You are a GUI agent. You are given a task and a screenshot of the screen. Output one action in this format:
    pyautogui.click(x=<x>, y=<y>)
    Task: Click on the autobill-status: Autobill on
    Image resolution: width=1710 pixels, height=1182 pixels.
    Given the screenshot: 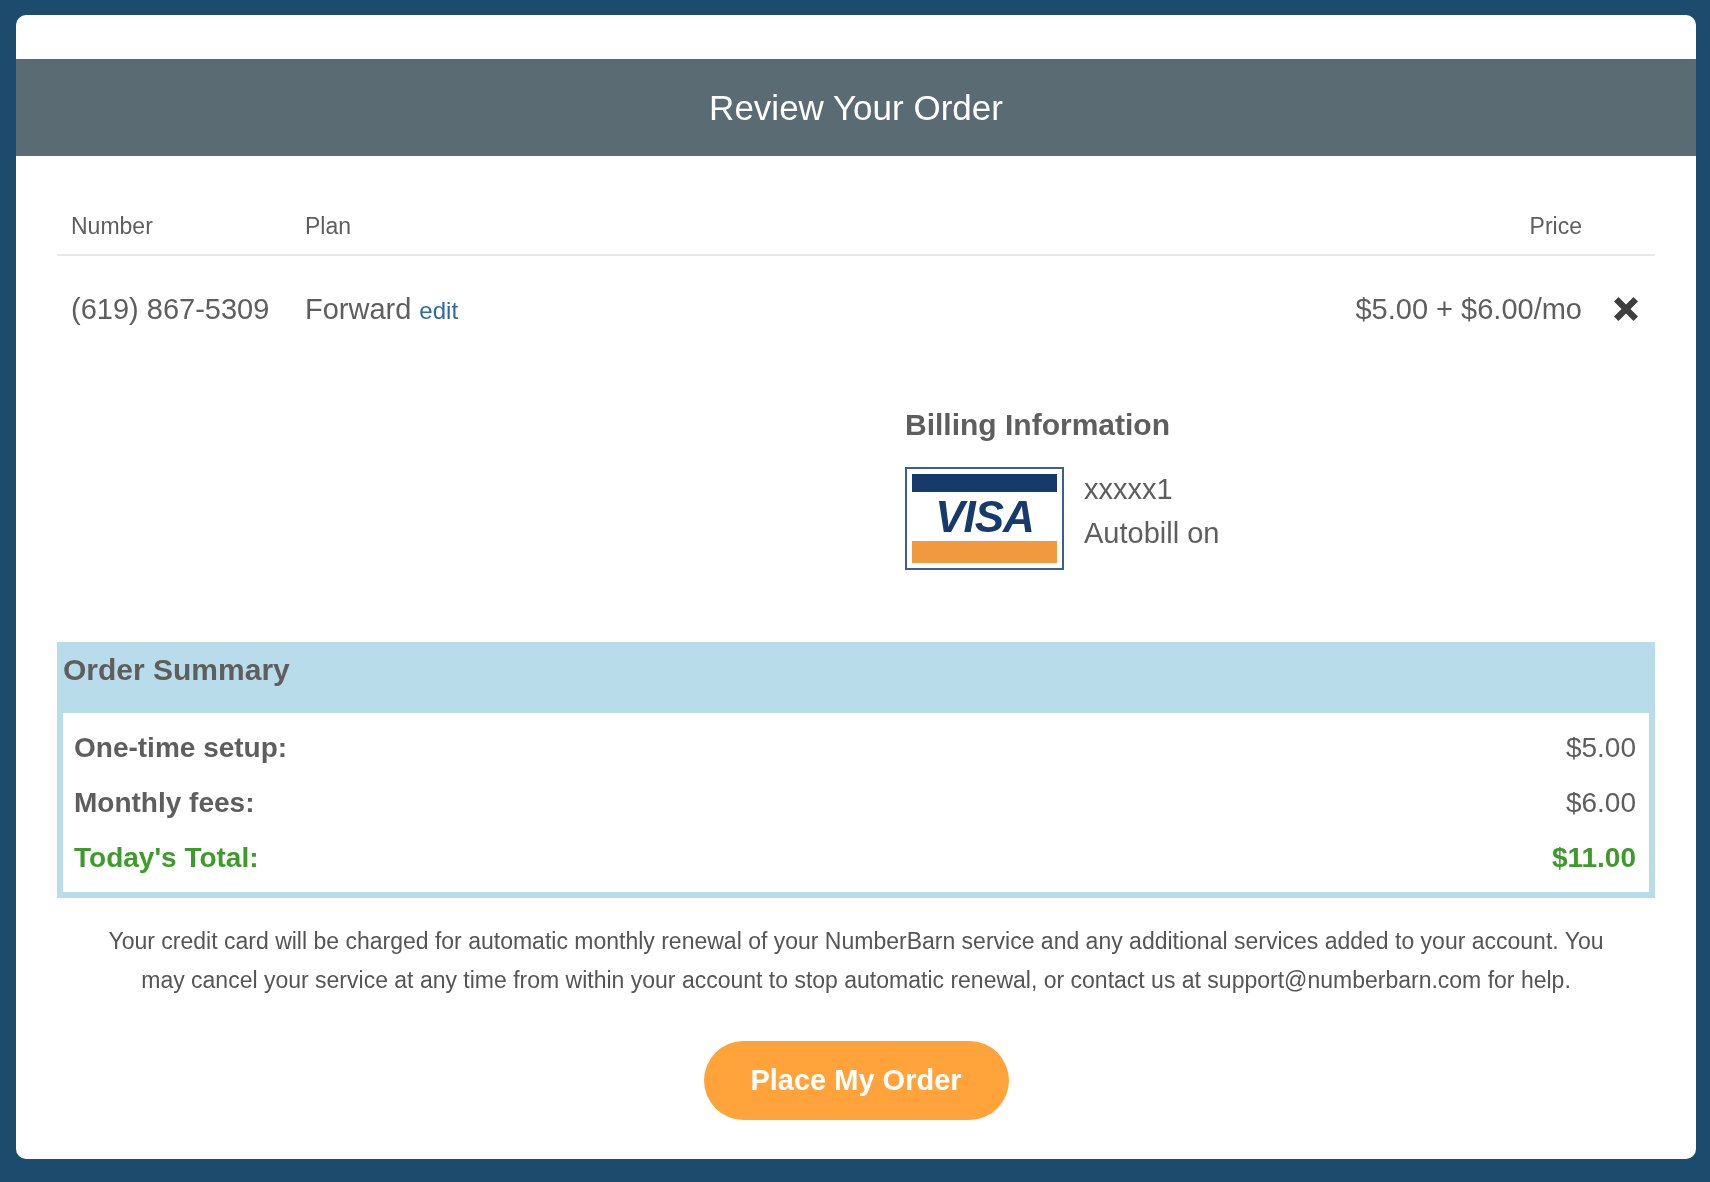 What is the action you would take?
    pyautogui.click(x=1152, y=533)
    